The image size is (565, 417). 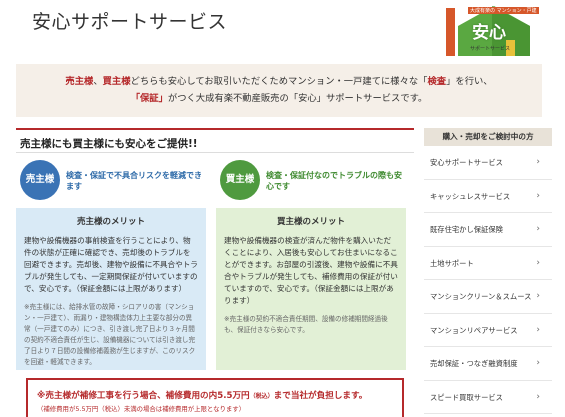 I want to click on warranty-main-tax: （税込）, so click(x=261, y=396).